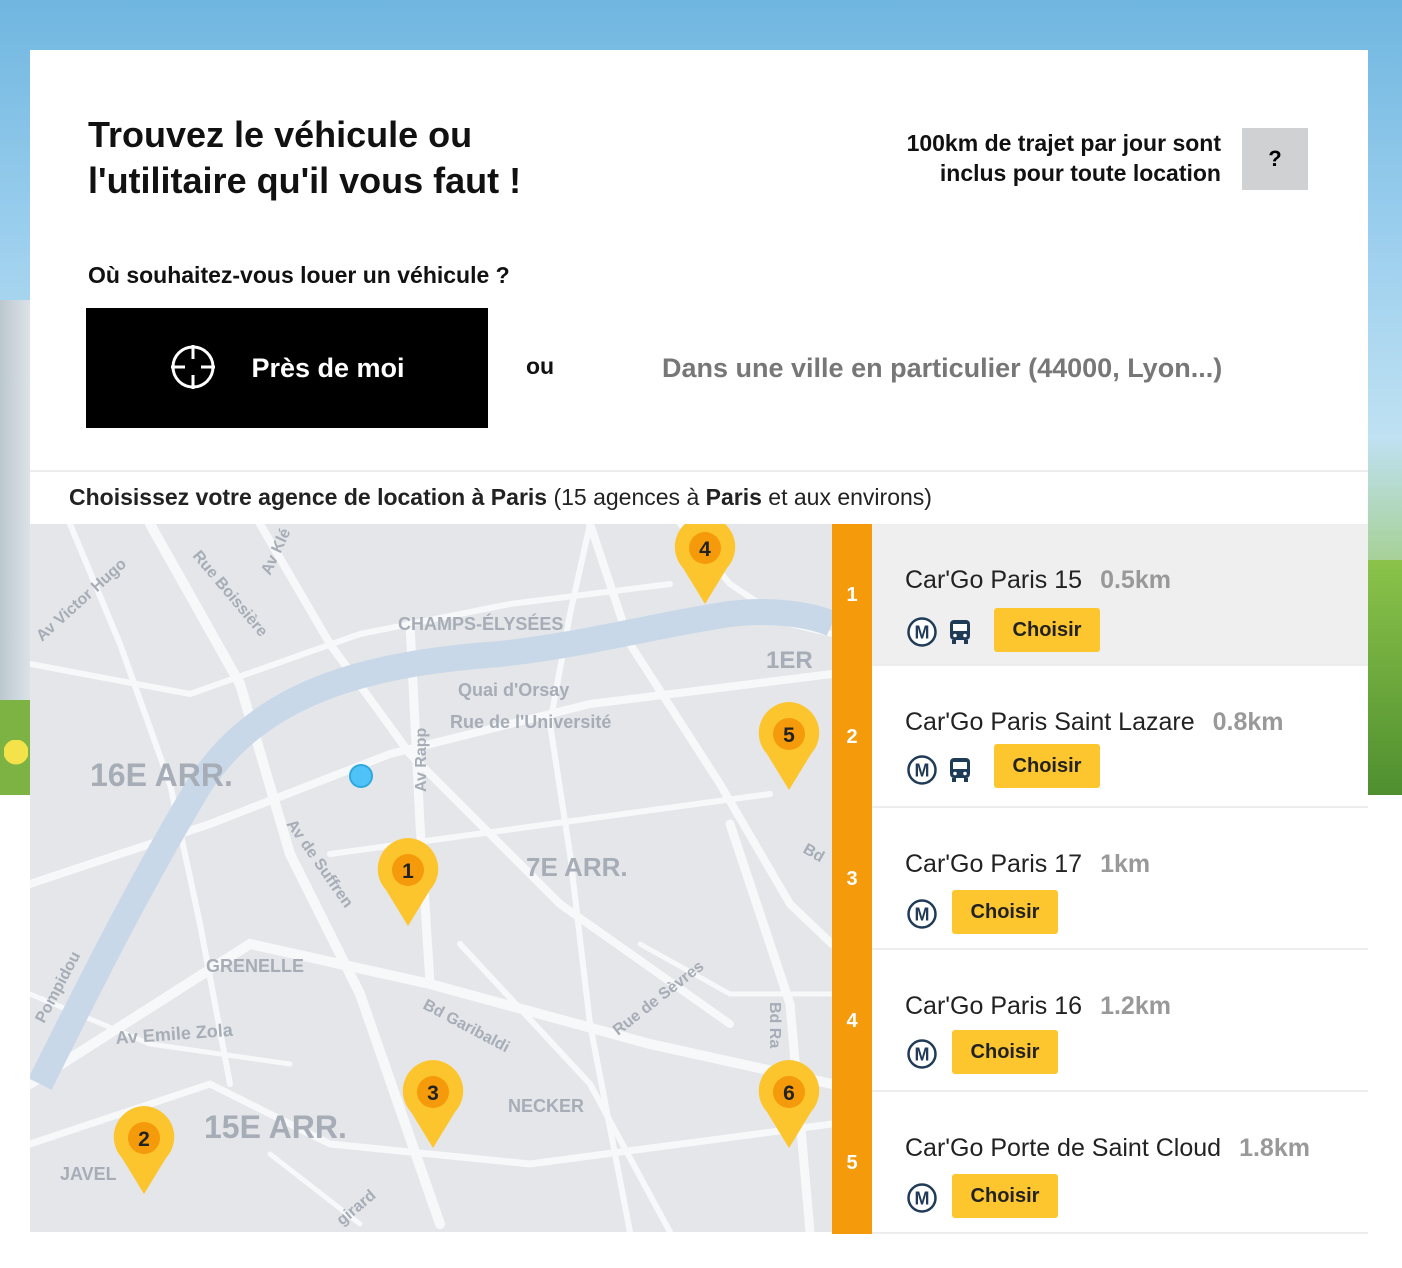 This screenshot has width=1402, height=1268. Describe the element at coordinates (530, 722) in the screenshot. I see `label-rue-universite: Rue de l'Université` at that location.